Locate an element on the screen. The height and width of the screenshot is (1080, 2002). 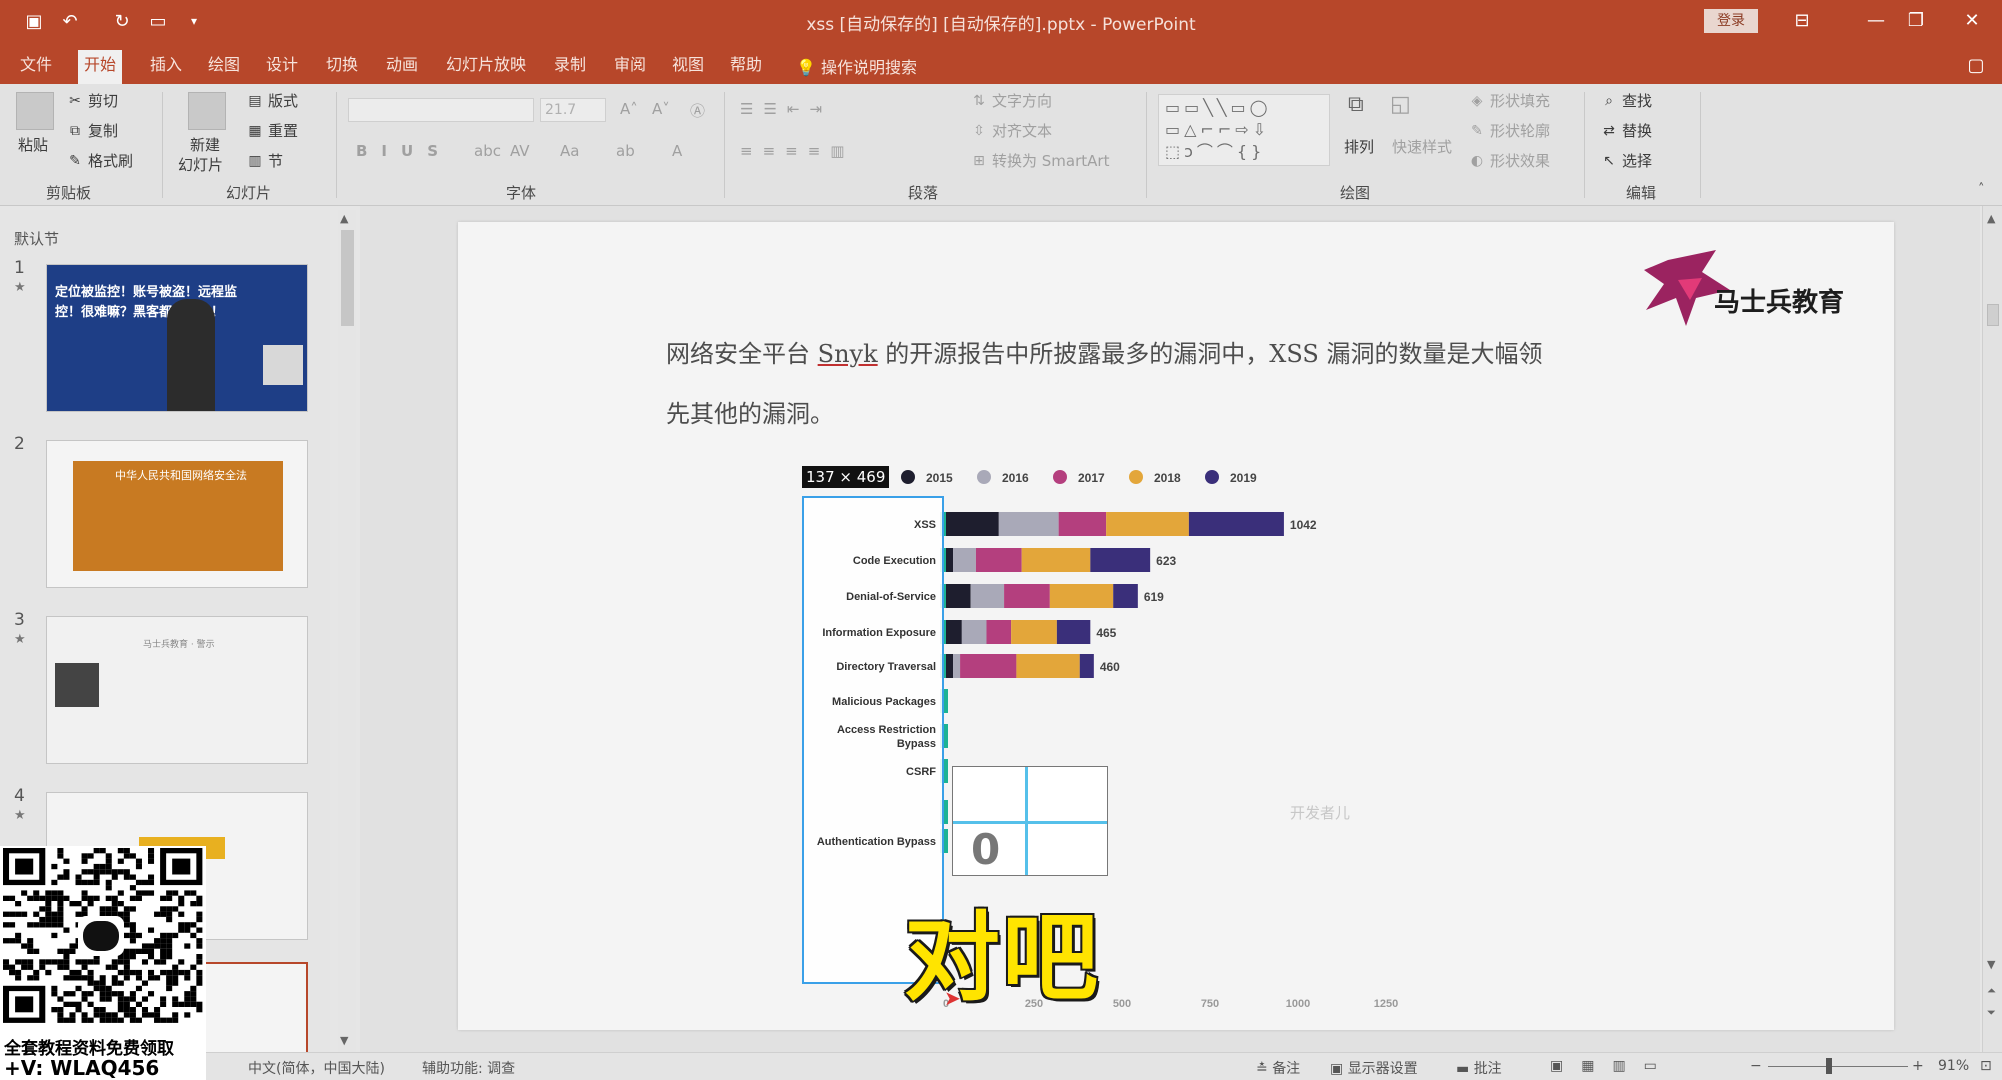
replace-button: ⇄ 替换 is located at coordinates (1626, 130).